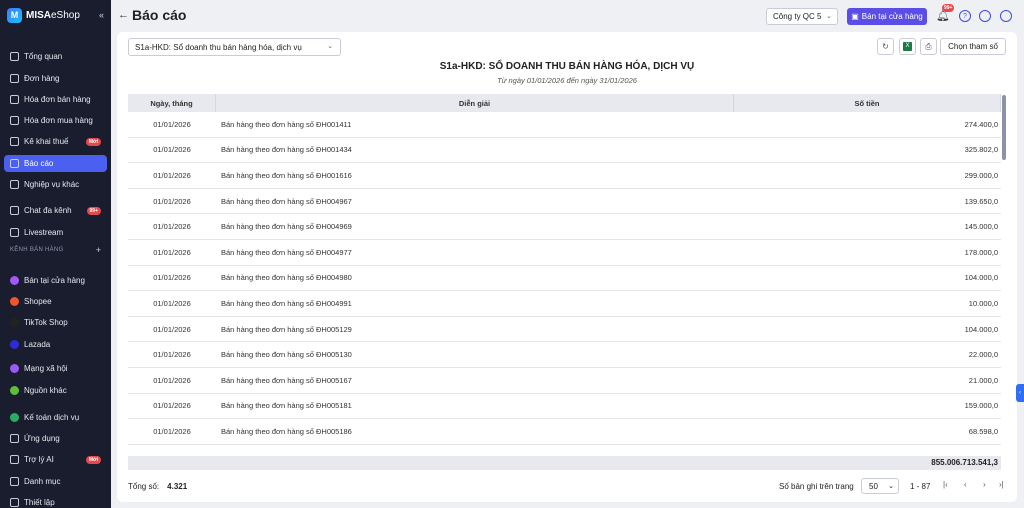 This screenshot has width=1024, height=508. I want to click on col-header-date: Ngày, tháng, so click(172, 103).